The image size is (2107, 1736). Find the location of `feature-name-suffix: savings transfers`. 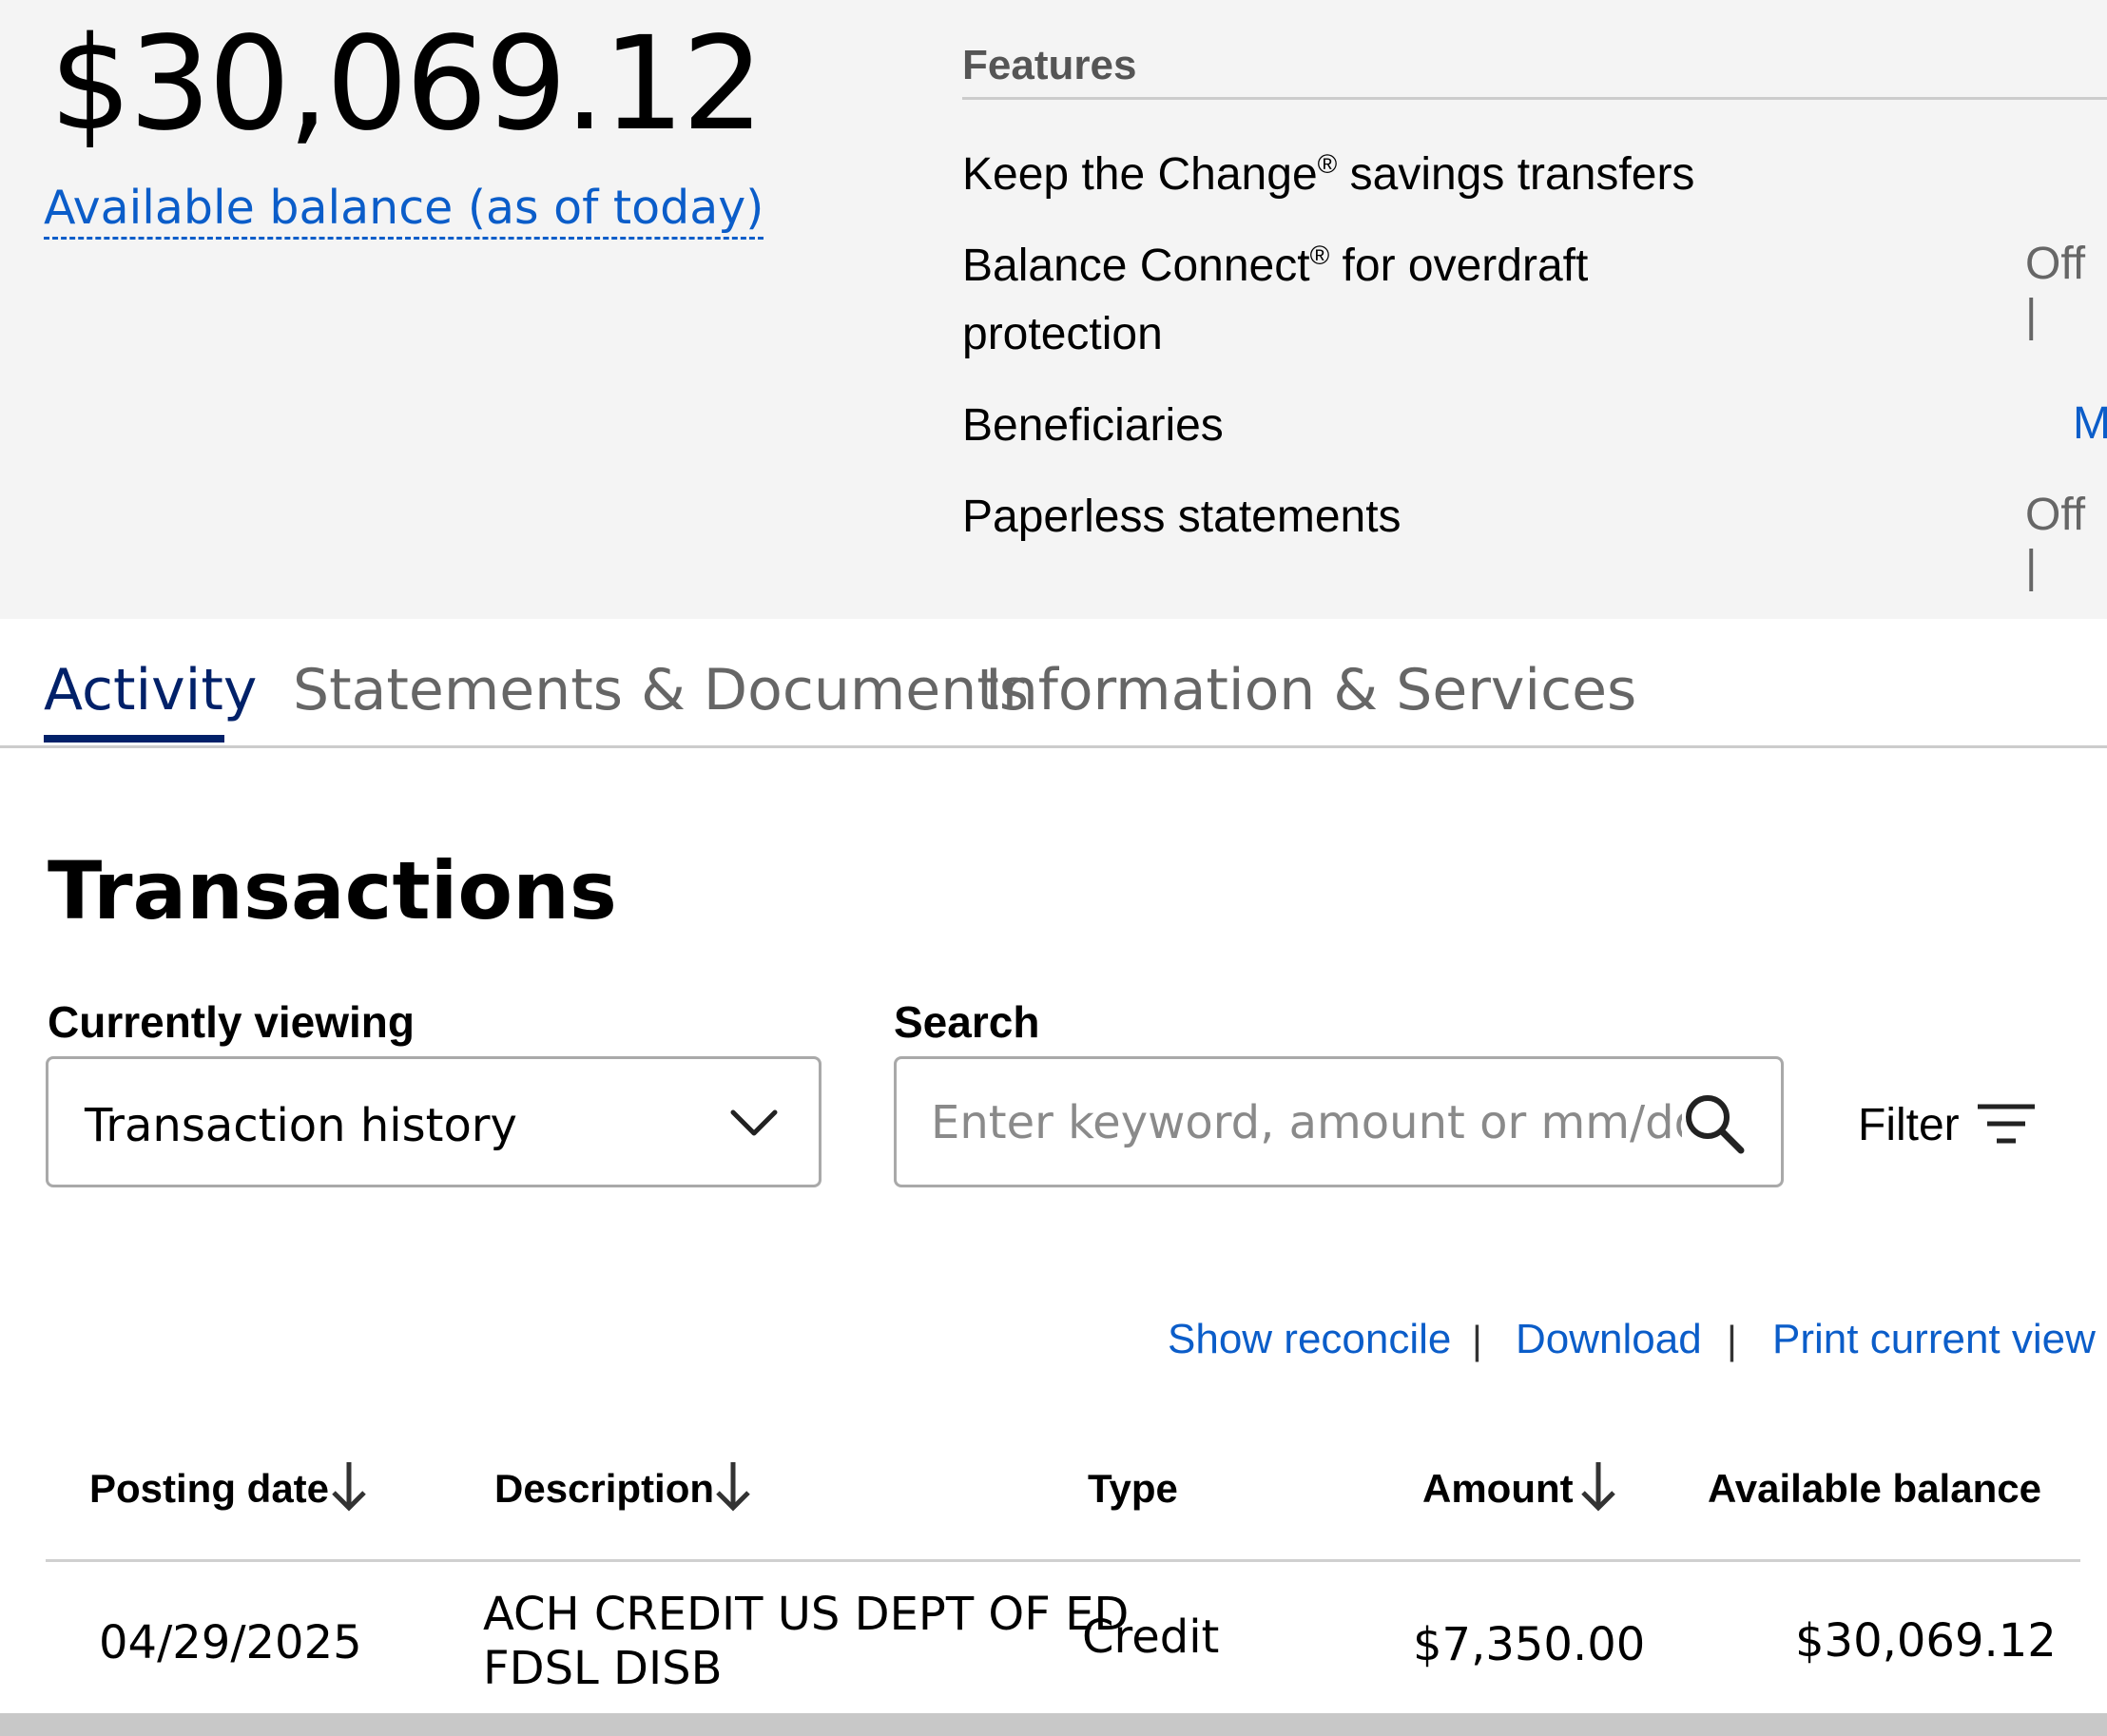

feature-name-suffix: savings transfers is located at coordinates (1516, 174).